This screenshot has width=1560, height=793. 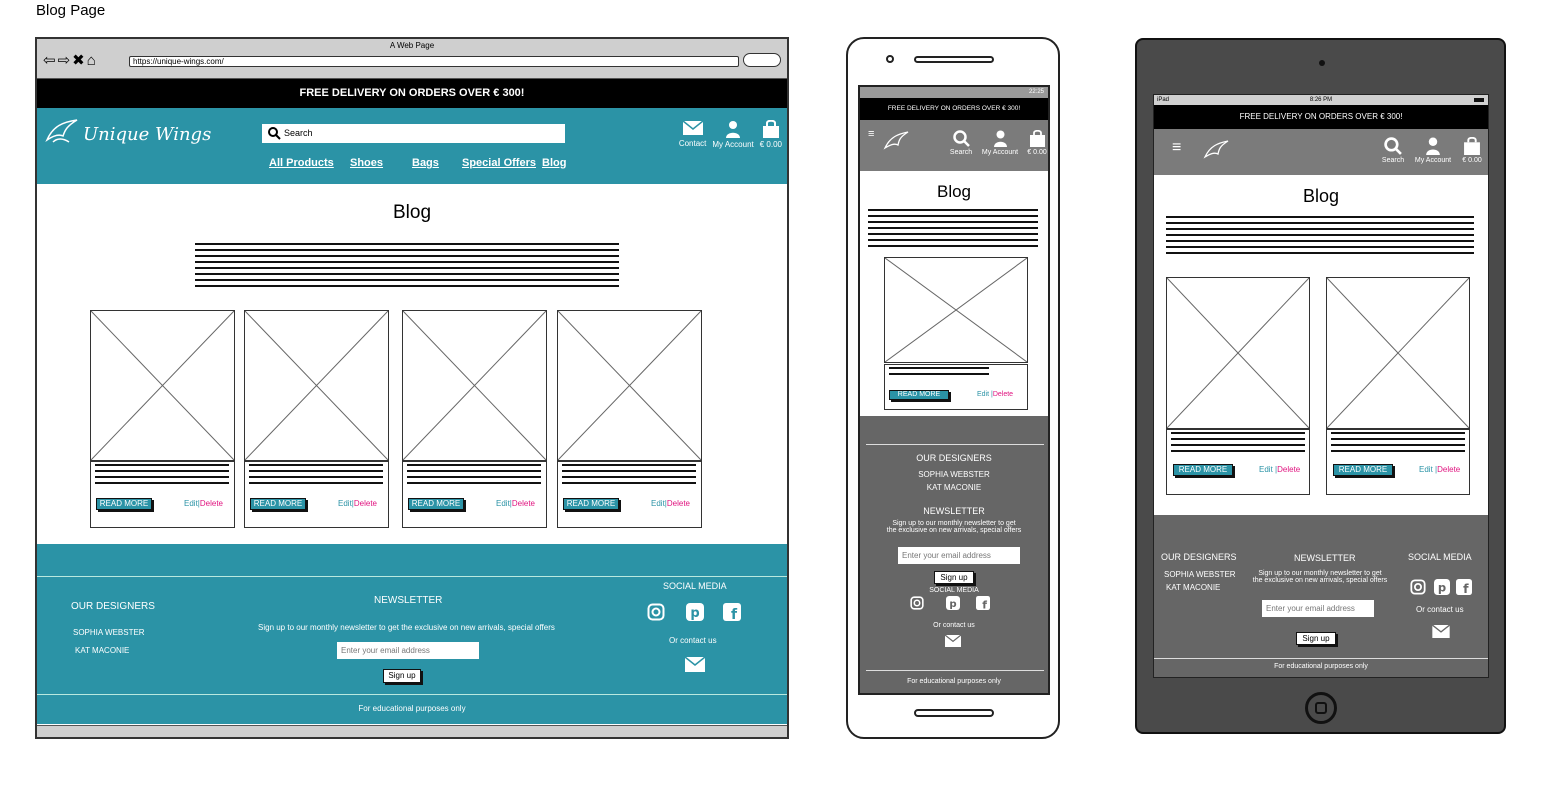 What do you see at coordinates (412, 708) in the screenshot?
I see `educational-note: For educational purposes only` at bounding box center [412, 708].